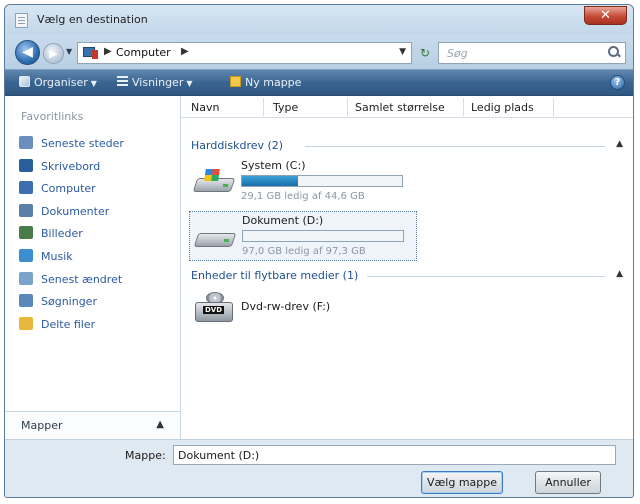 The width and height of the screenshot is (640, 504). What do you see at coordinates (273, 165) in the screenshot?
I see `drive-name: System (C:)` at bounding box center [273, 165].